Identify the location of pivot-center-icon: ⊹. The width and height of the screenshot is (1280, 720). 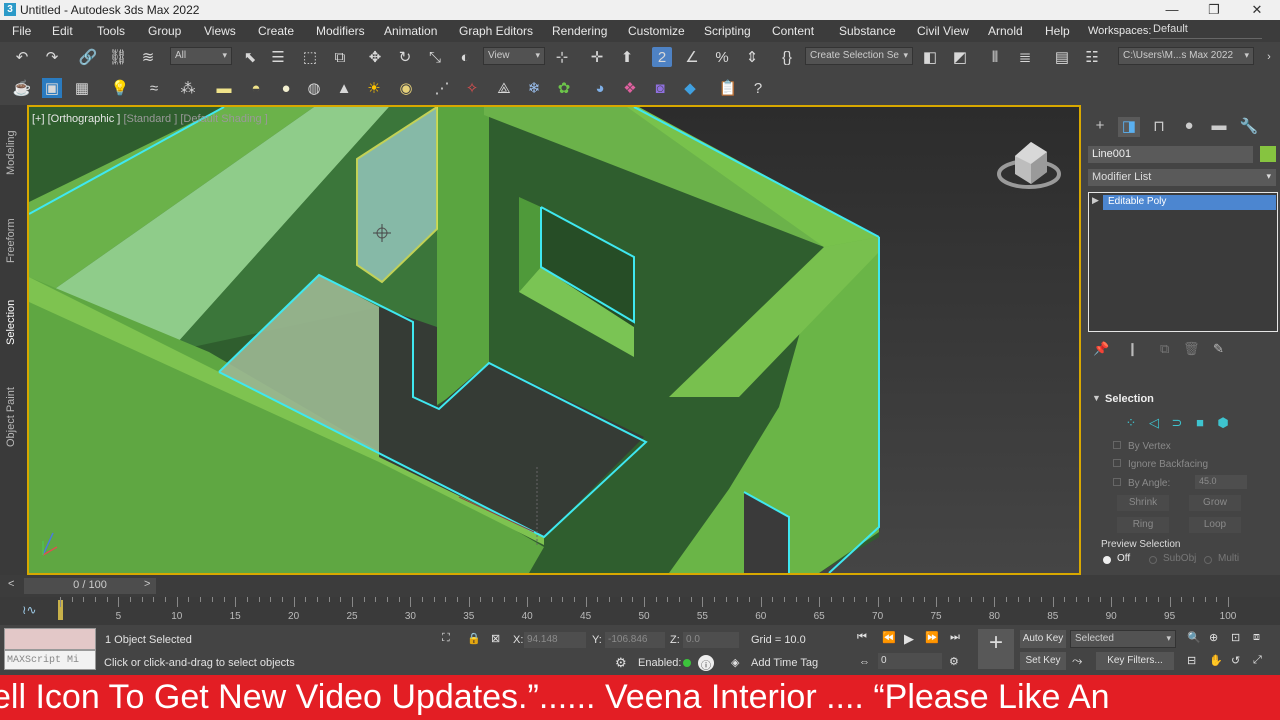
(562, 57).